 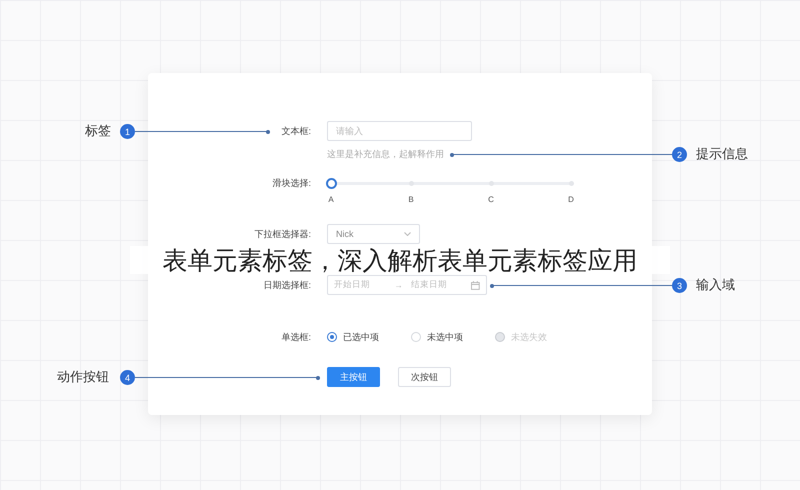 What do you see at coordinates (373, 234) in the screenshot?
I see `dropdown-field: Nick` at bounding box center [373, 234].